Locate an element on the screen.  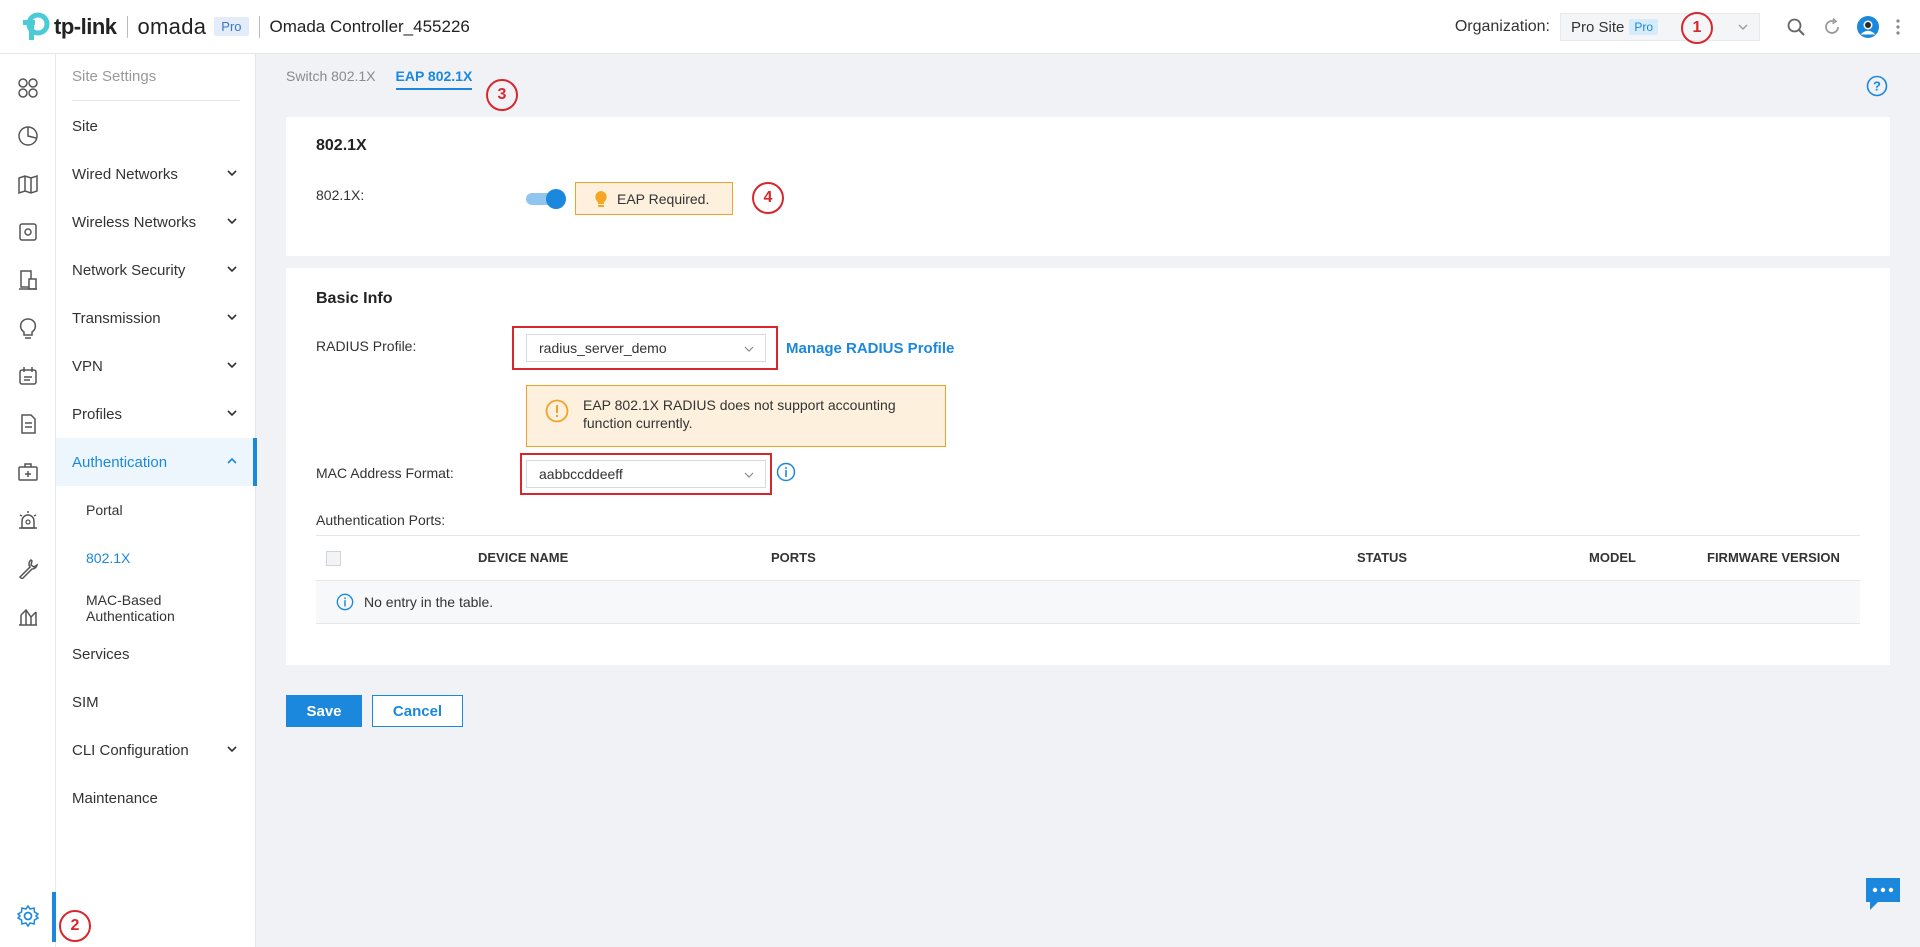
controller-title: Omada Controller_455226 is located at coordinates (369, 26).